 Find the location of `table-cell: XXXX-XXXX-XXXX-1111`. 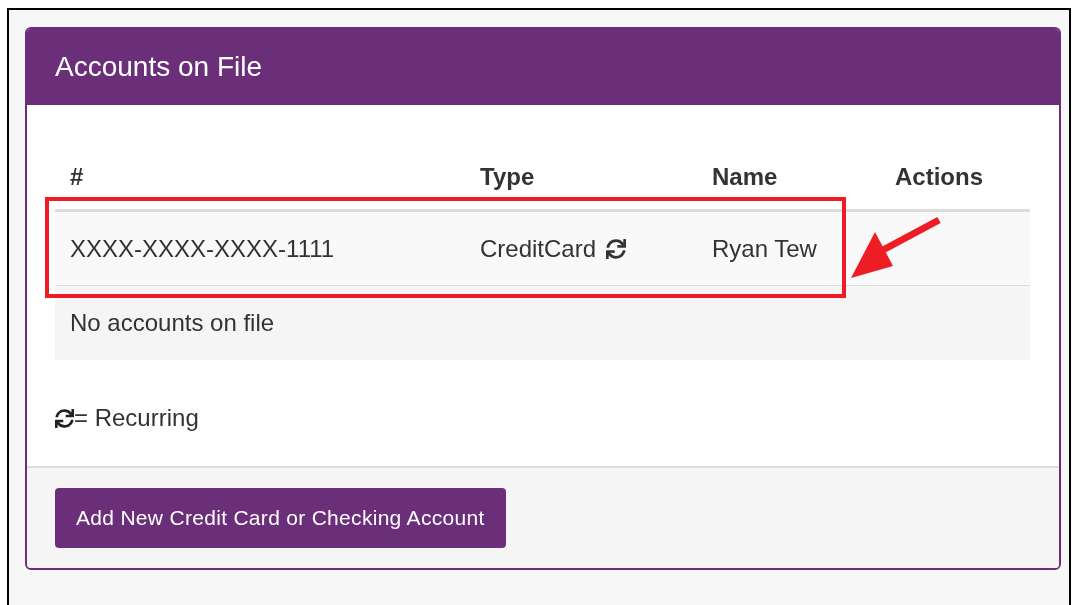

table-cell: XXXX-XXXX-XXXX-1111 is located at coordinates (260, 249).